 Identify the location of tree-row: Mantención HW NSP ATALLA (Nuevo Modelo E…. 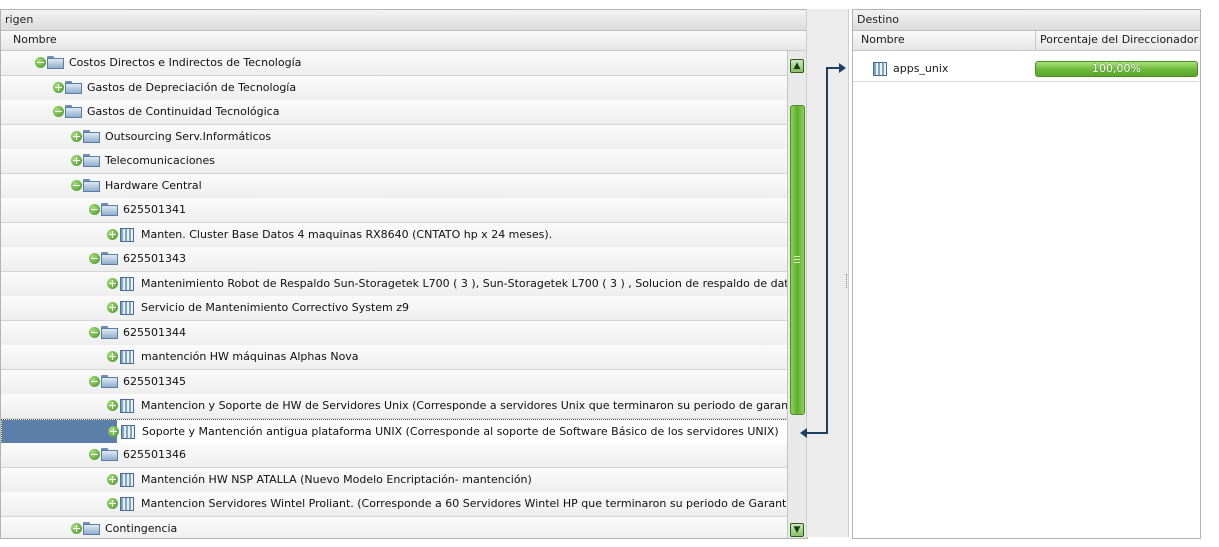
(394, 480).